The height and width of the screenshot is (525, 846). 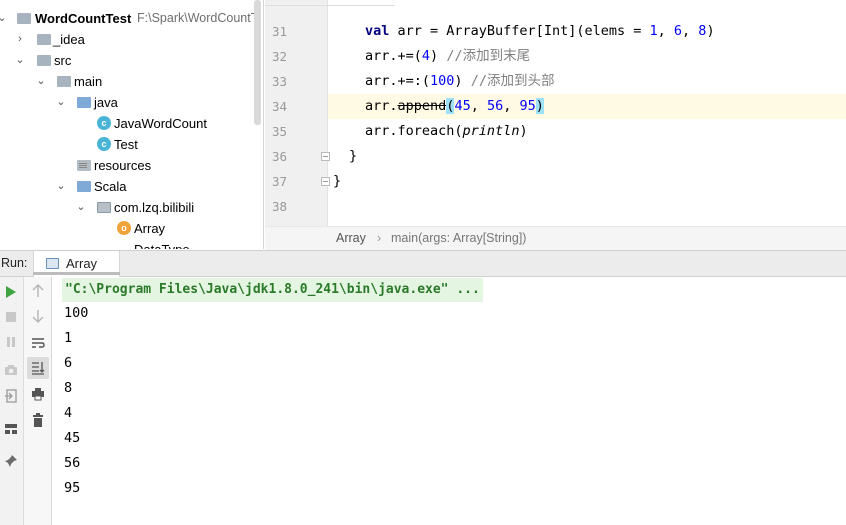 I want to click on code-number: 1, so click(x=653, y=31).